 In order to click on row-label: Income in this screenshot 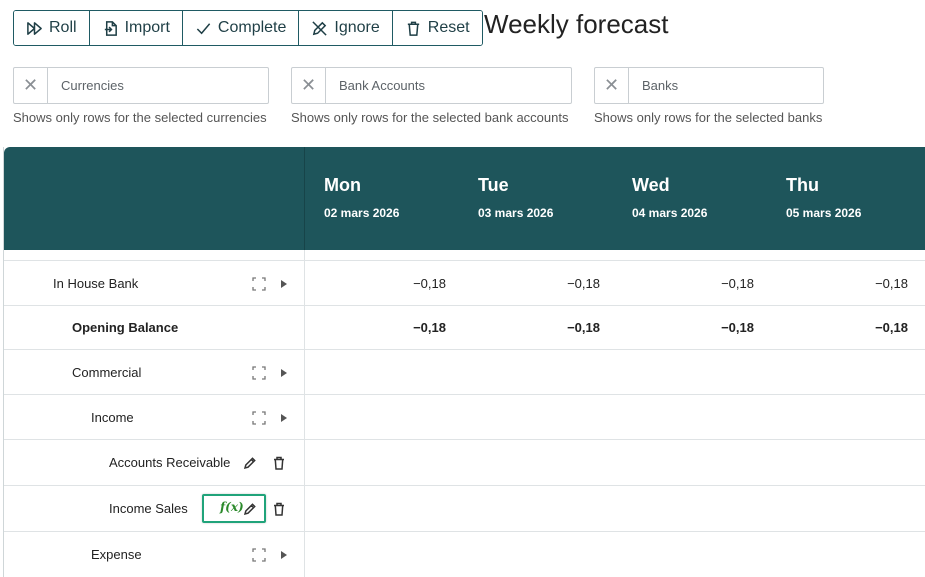, I will do `click(112, 417)`.